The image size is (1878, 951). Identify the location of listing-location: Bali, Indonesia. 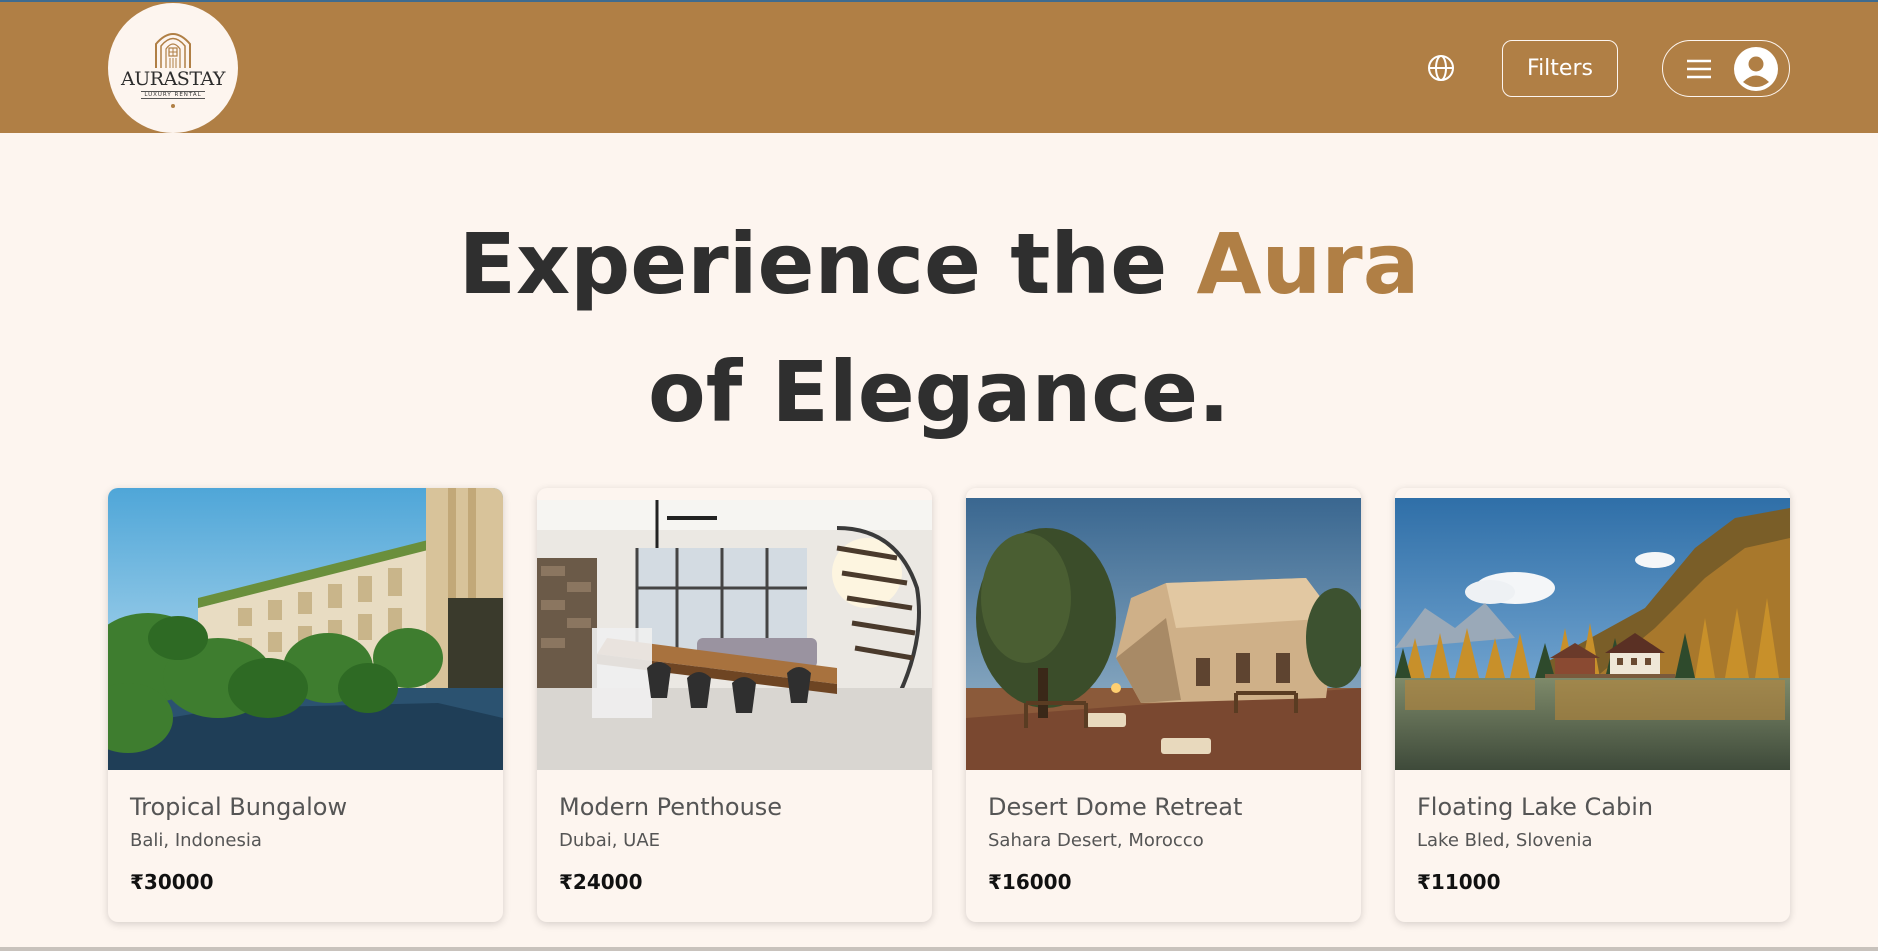
(196, 840).